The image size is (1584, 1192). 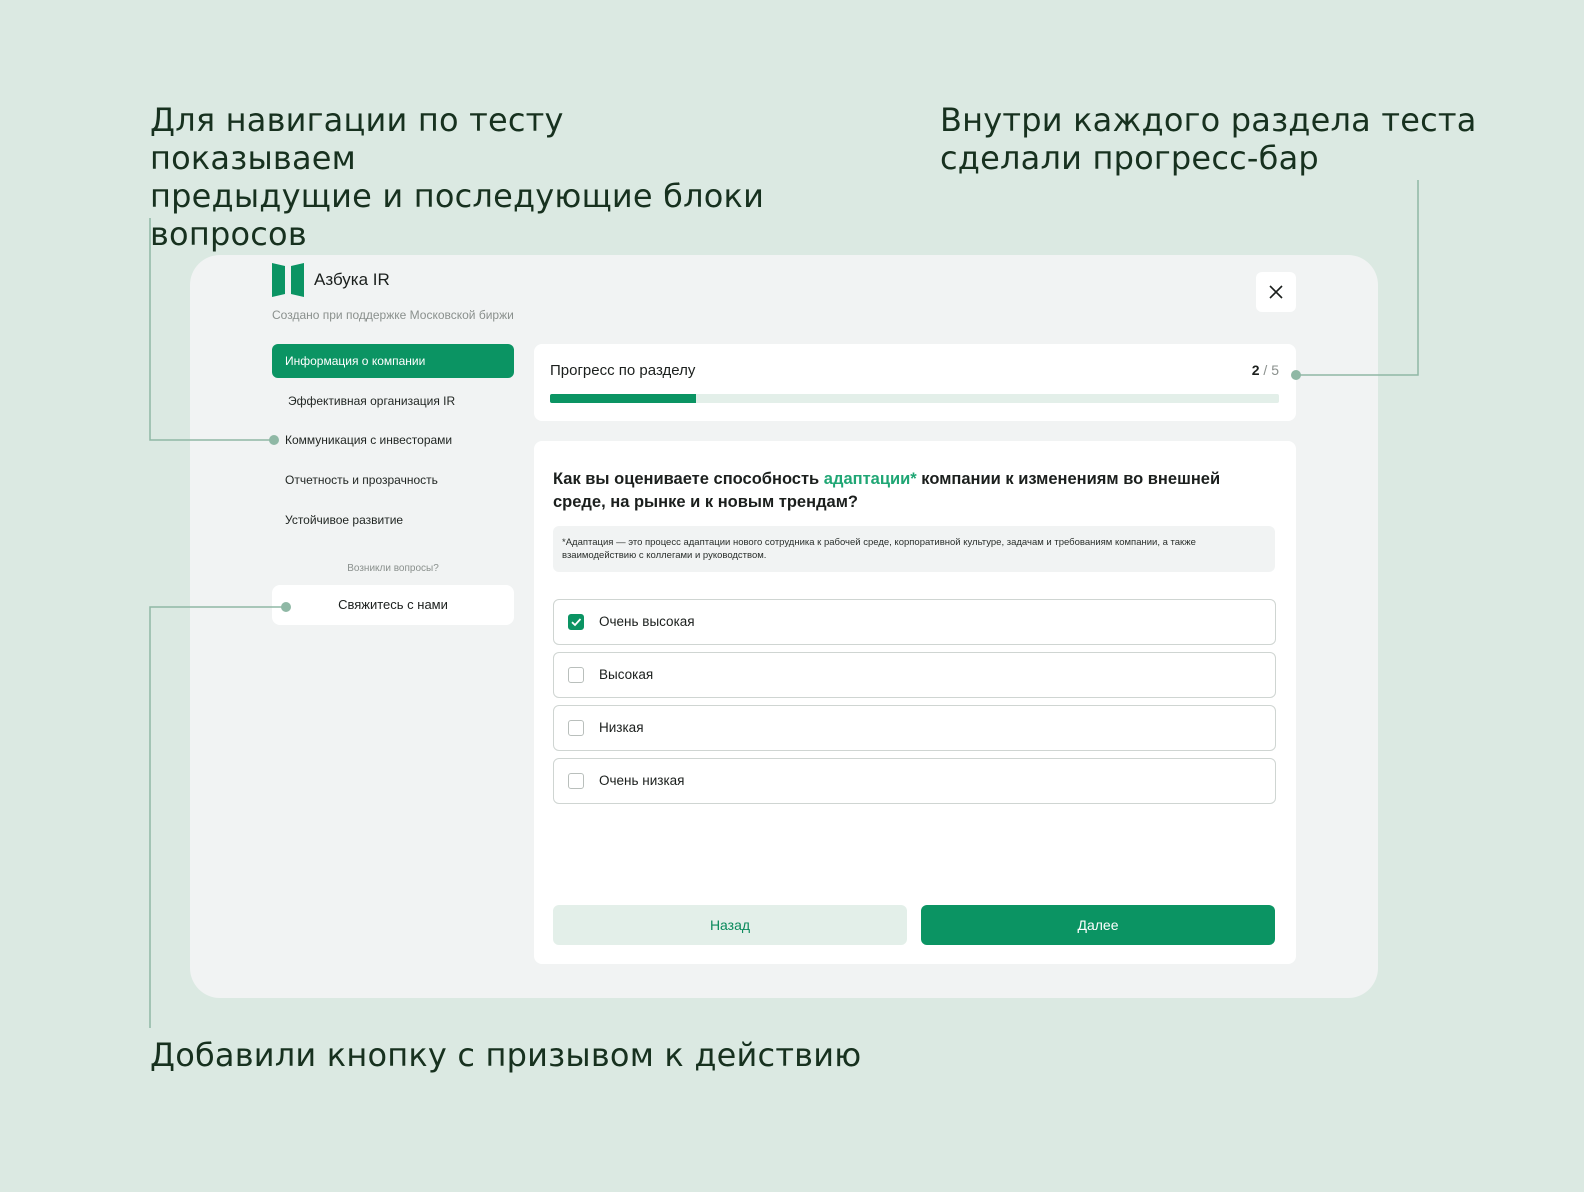 What do you see at coordinates (216, 817) in the screenshot?
I see `callout-line-cta` at bounding box center [216, 817].